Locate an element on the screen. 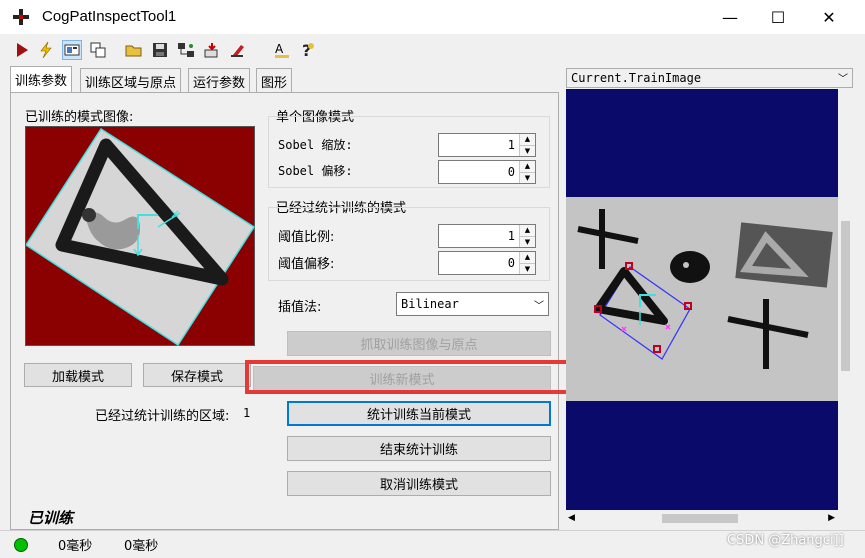  lightning-icon is located at coordinates (46, 50).